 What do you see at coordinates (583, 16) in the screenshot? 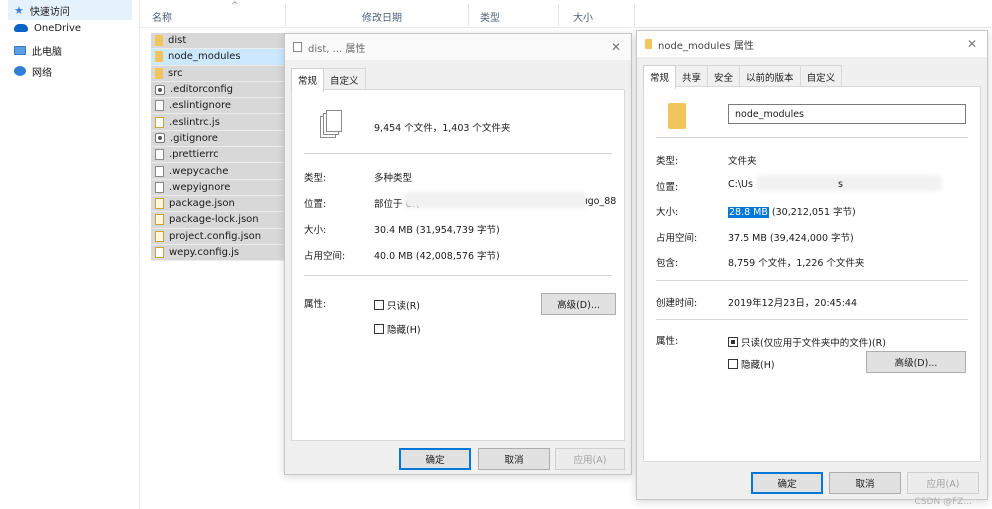
I see `column-size: 大小` at bounding box center [583, 16].